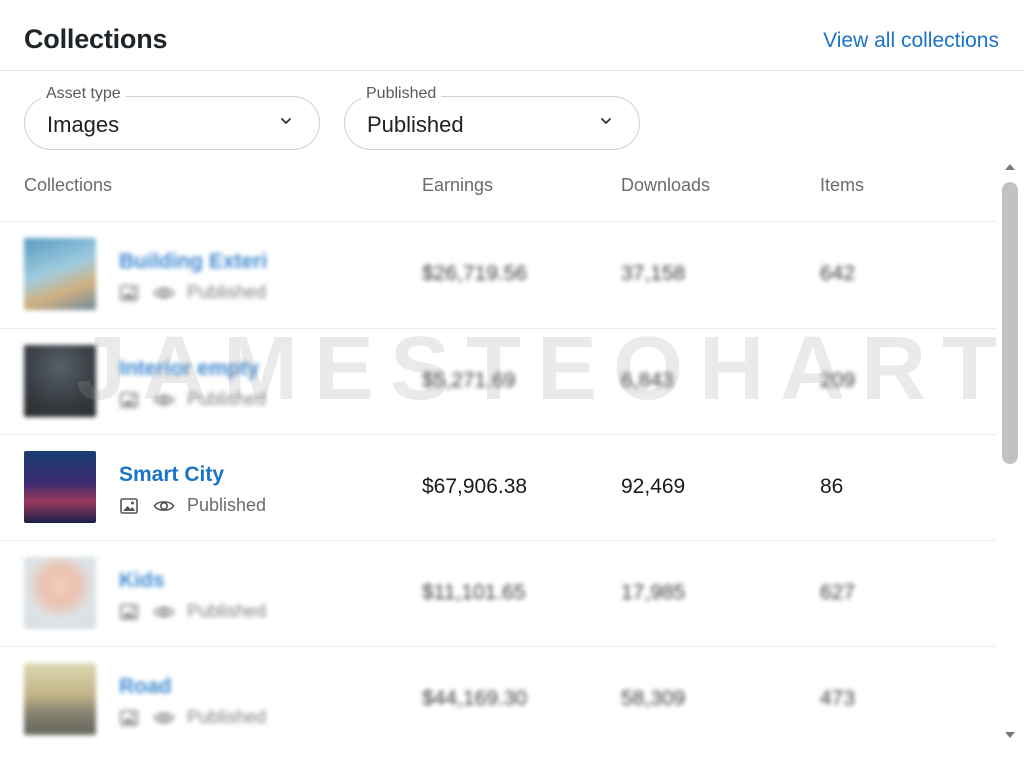  Describe the element at coordinates (842, 185) in the screenshot. I see `column-header-items: Items` at that location.